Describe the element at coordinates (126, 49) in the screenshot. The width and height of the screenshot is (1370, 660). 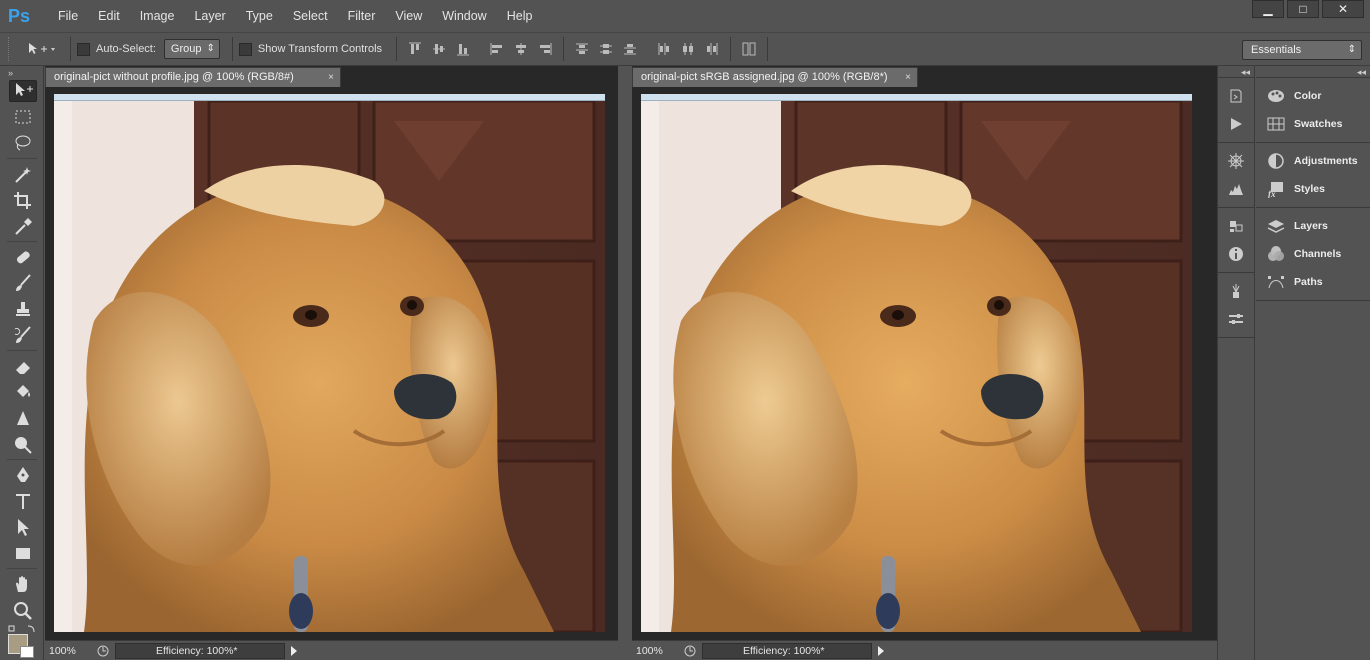
I see `auto-select-label: Auto-Select:` at that location.